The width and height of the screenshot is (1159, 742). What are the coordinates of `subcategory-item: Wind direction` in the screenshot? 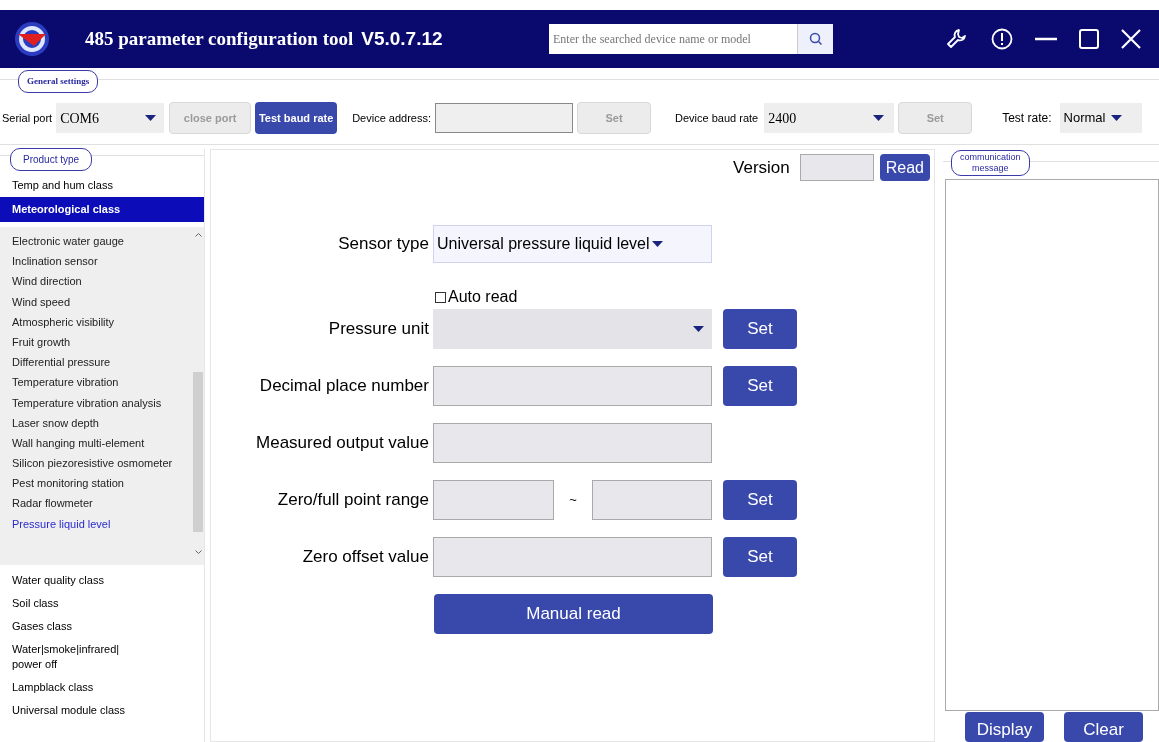 It's located at (96, 281).